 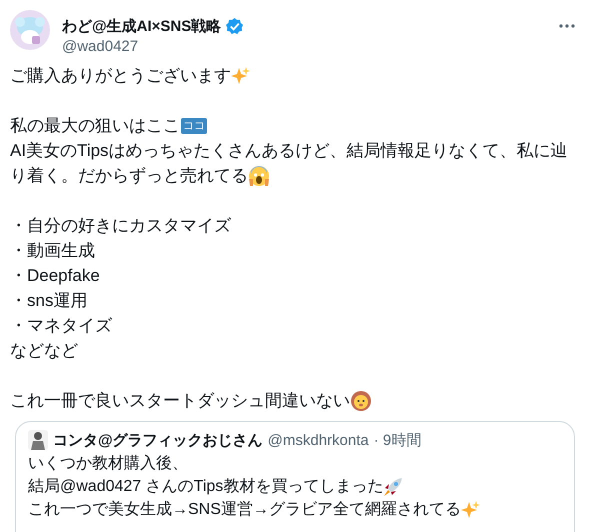 What do you see at coordinates (180, 401) in the screenshot?
I see `tweet-text-line: これ一冊で良いスタートダッシュ間違いない` at bounding box center [180, 401].